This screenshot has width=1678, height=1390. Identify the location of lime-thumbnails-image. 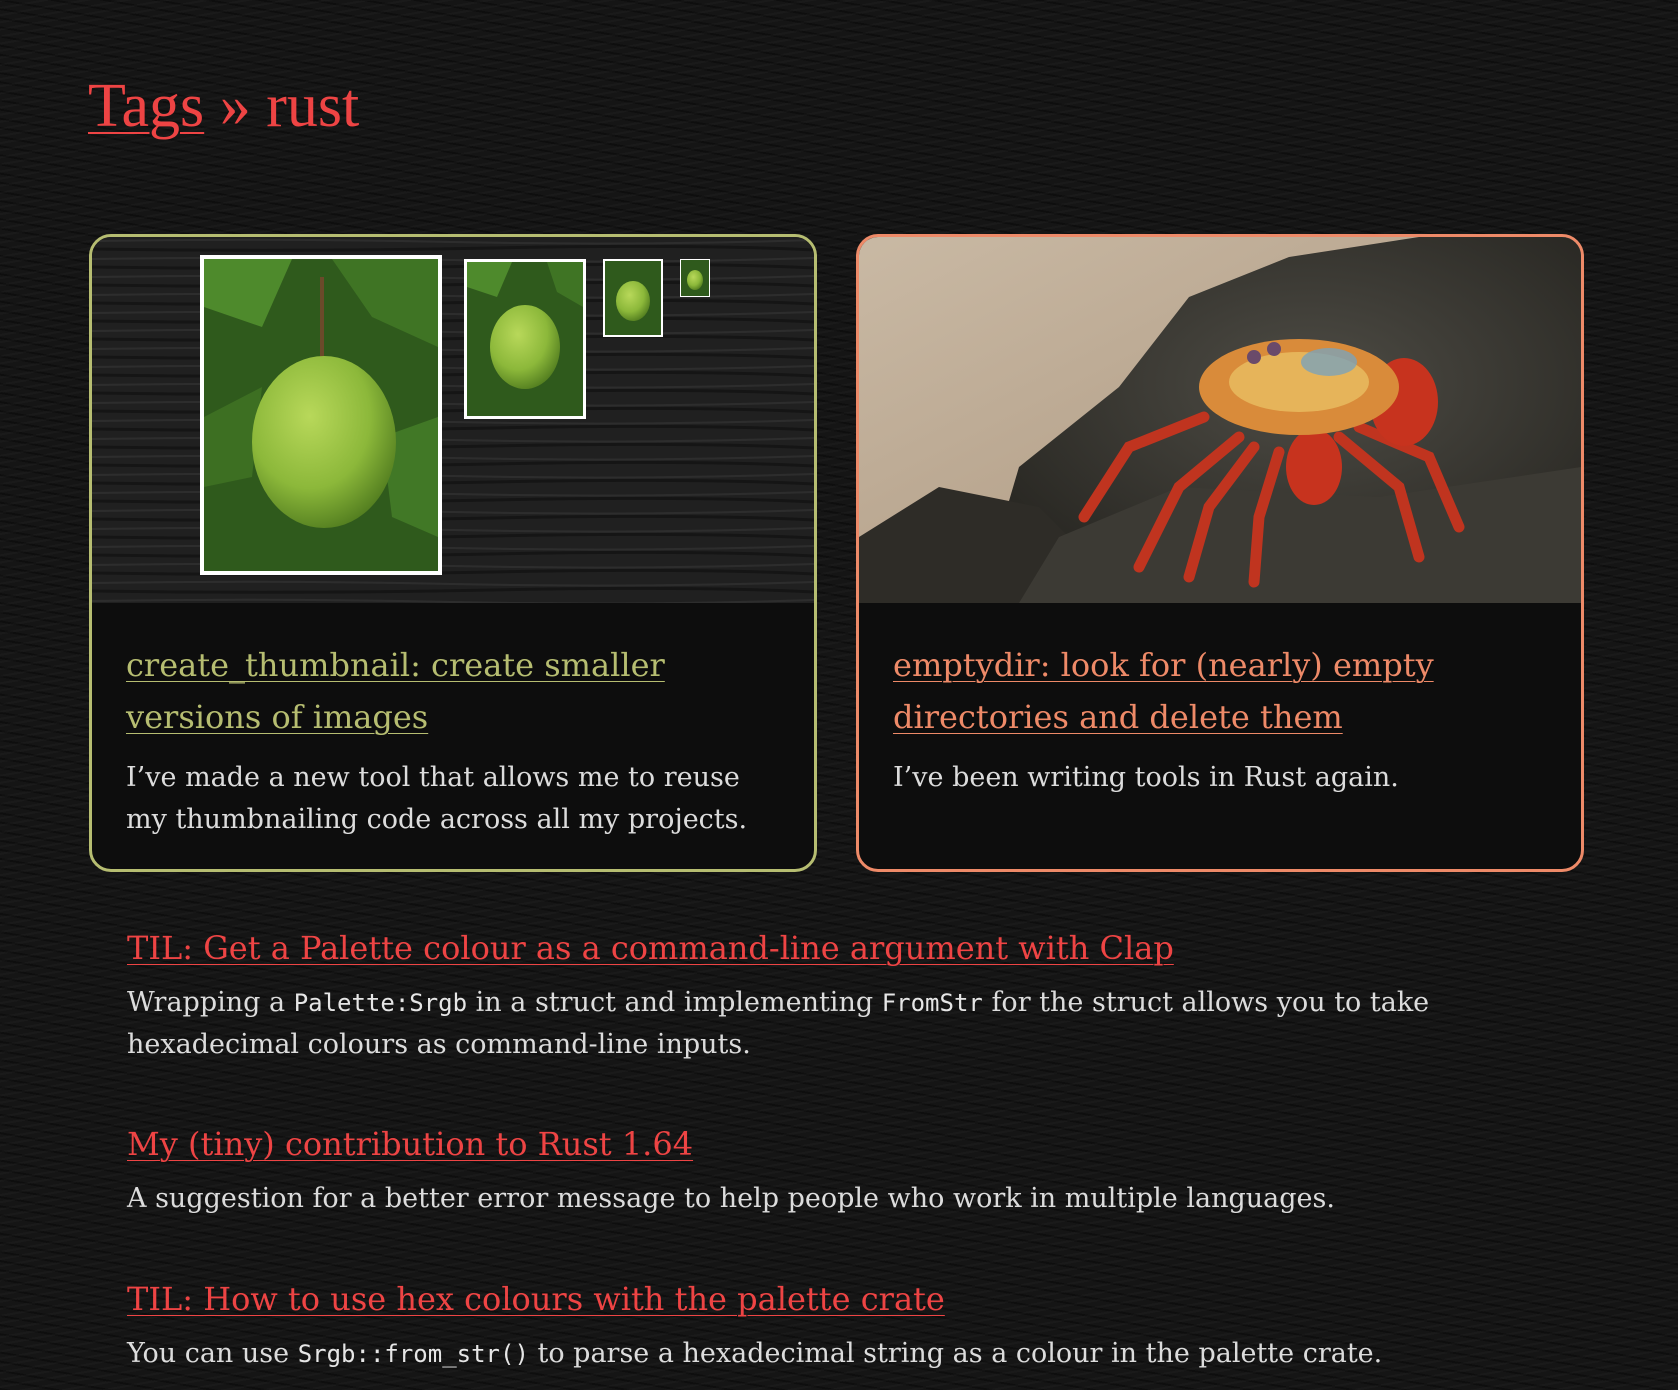
(453, 420).